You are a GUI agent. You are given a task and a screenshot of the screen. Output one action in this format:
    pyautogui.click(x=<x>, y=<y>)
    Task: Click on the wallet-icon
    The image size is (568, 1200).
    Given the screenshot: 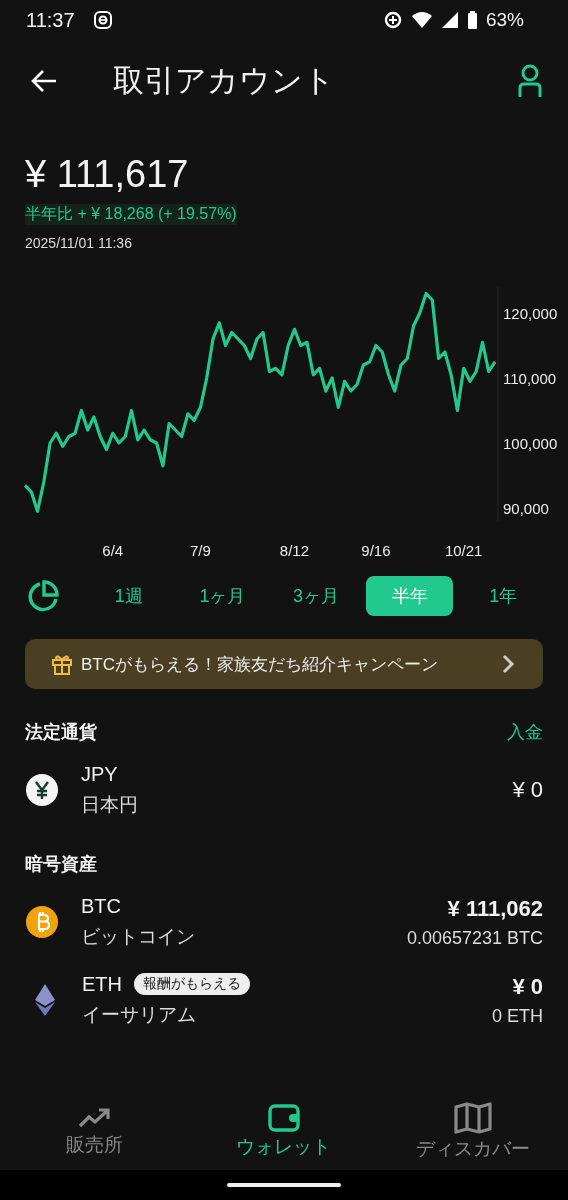 What is the action you would take?
    pyautogui.click(x=284, y=1118)
    